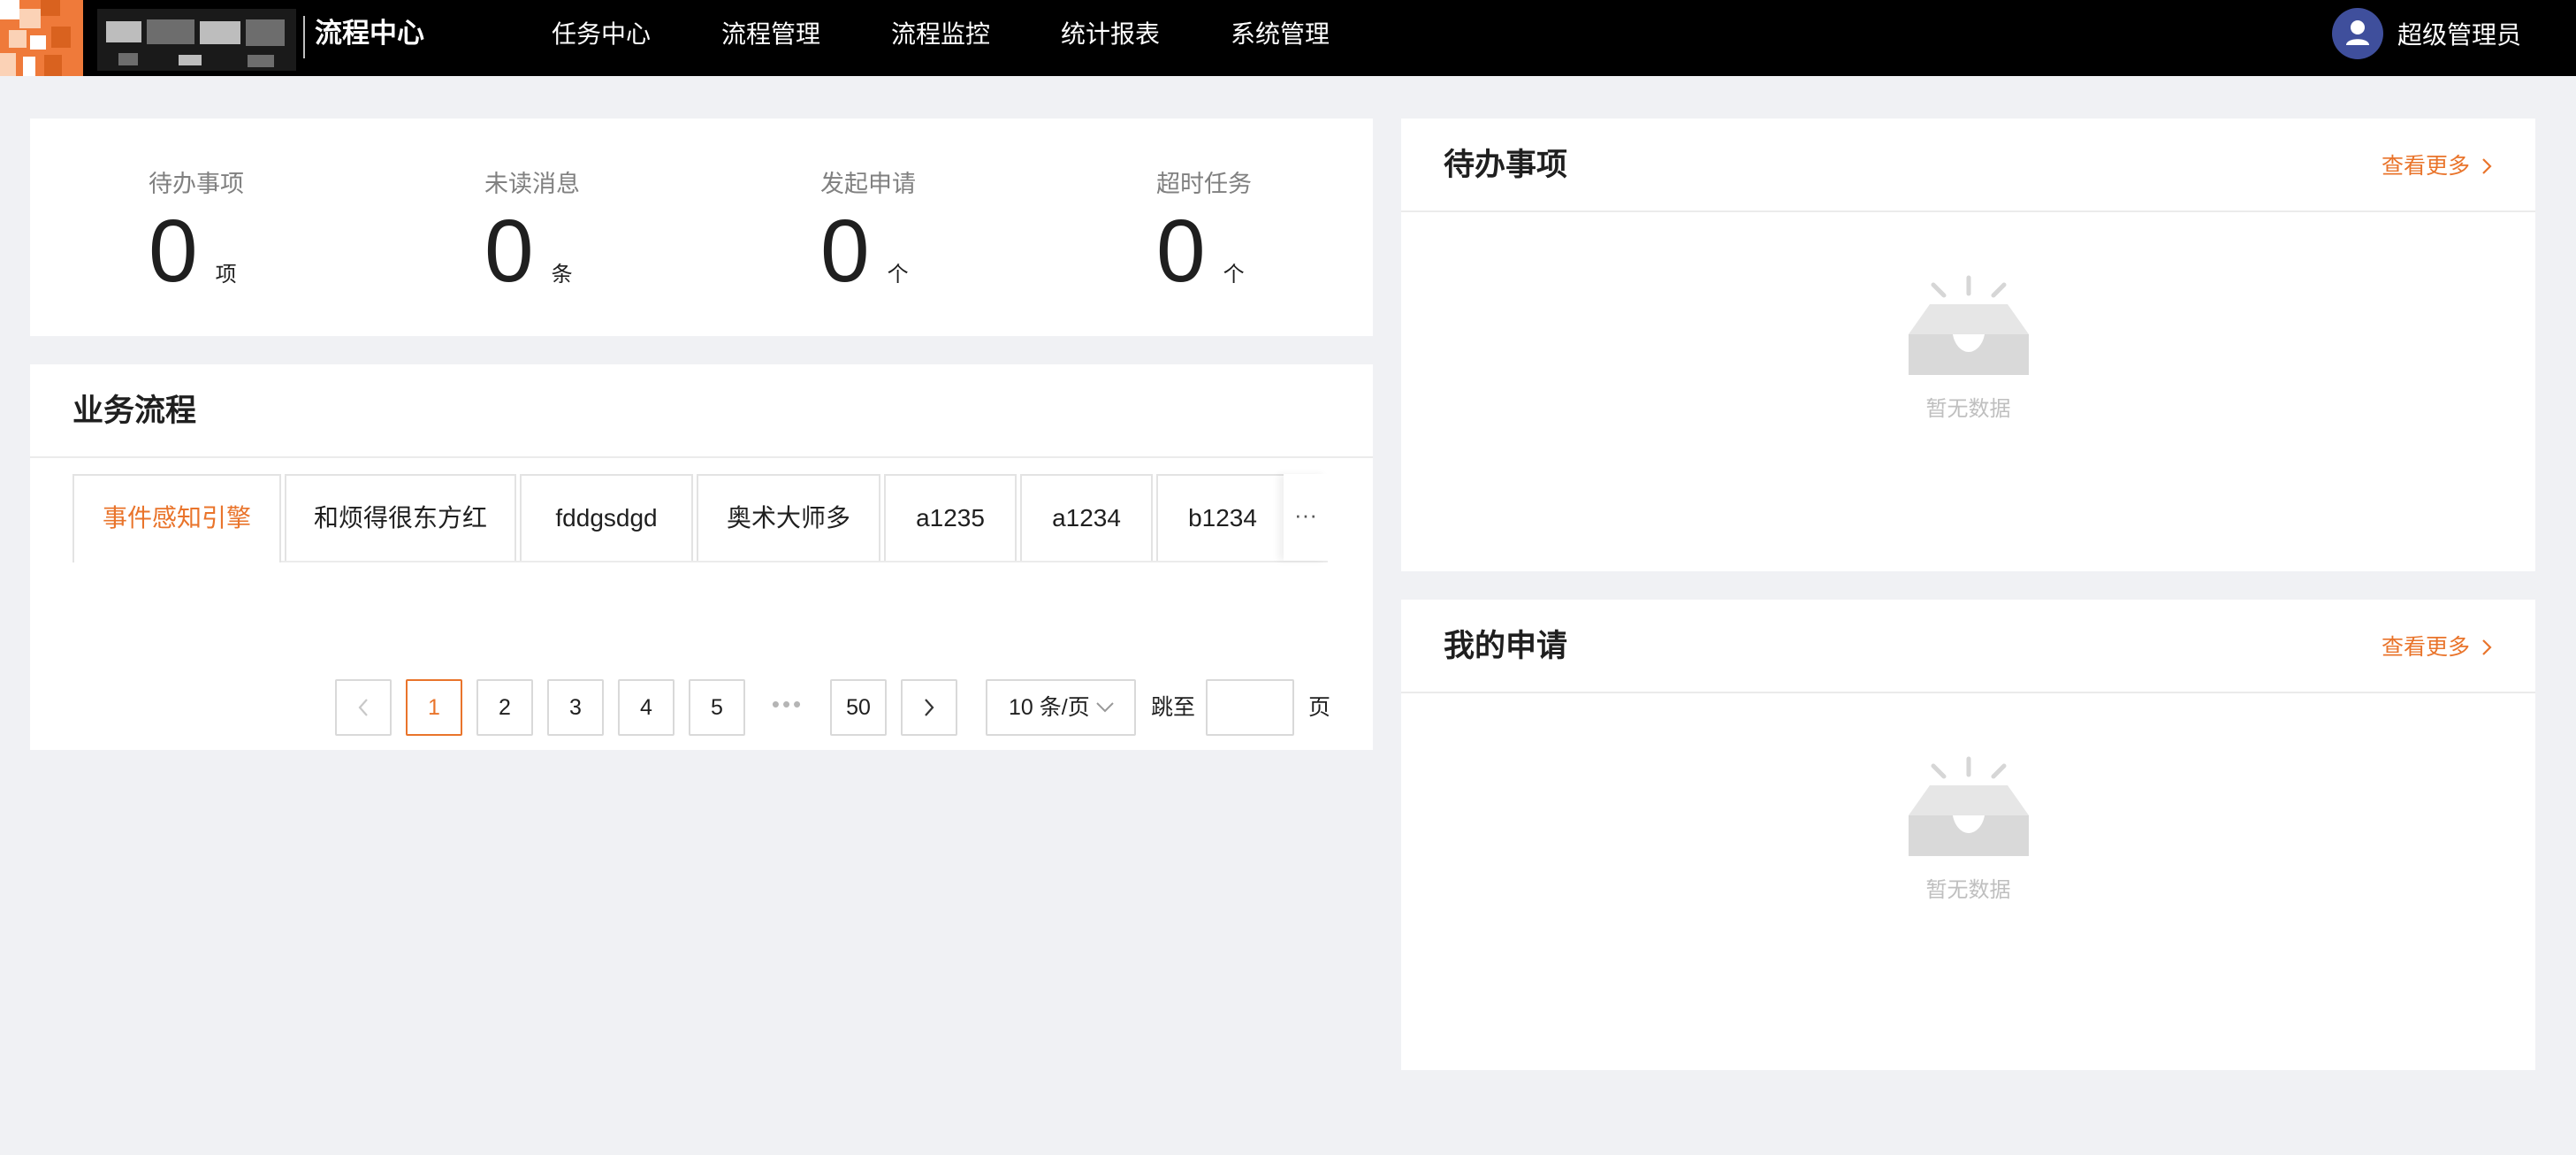 This screenshot has height=1155, width=2576. I want to click on chevron-left-icon, so click(363, 708).